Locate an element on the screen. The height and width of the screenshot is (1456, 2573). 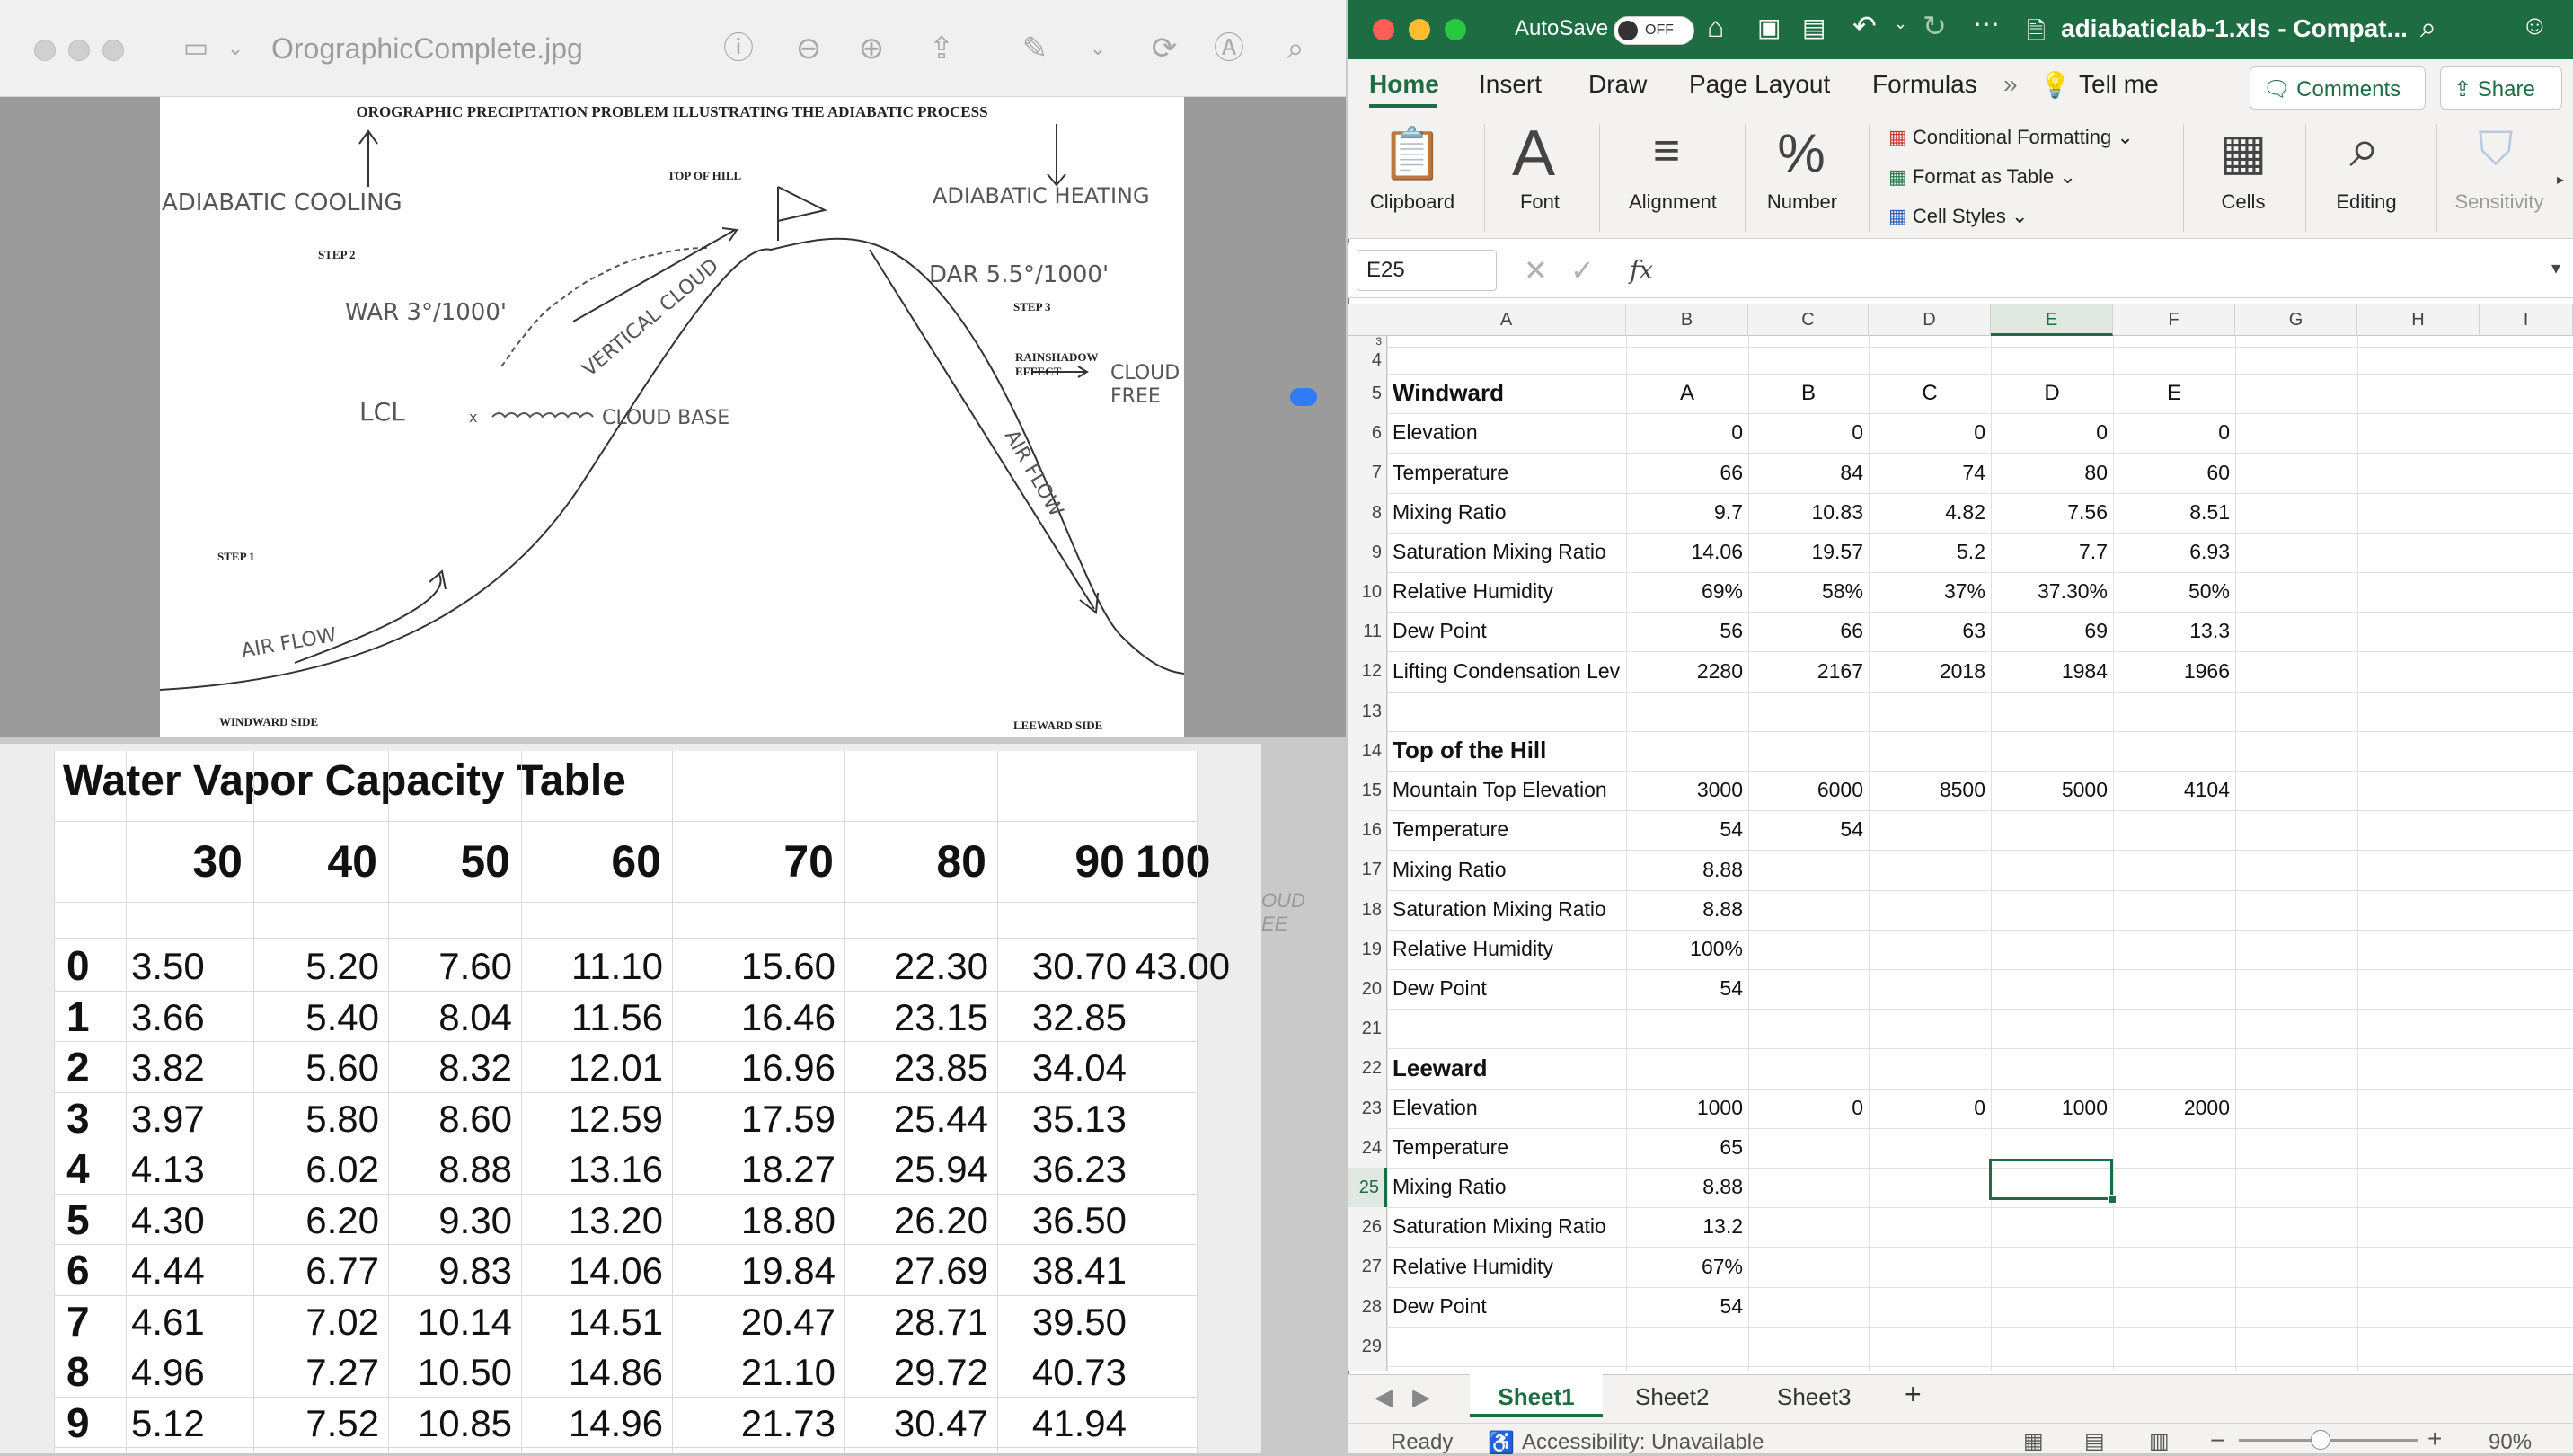
data-cell: 60 is located at coordinates (2174, 474).